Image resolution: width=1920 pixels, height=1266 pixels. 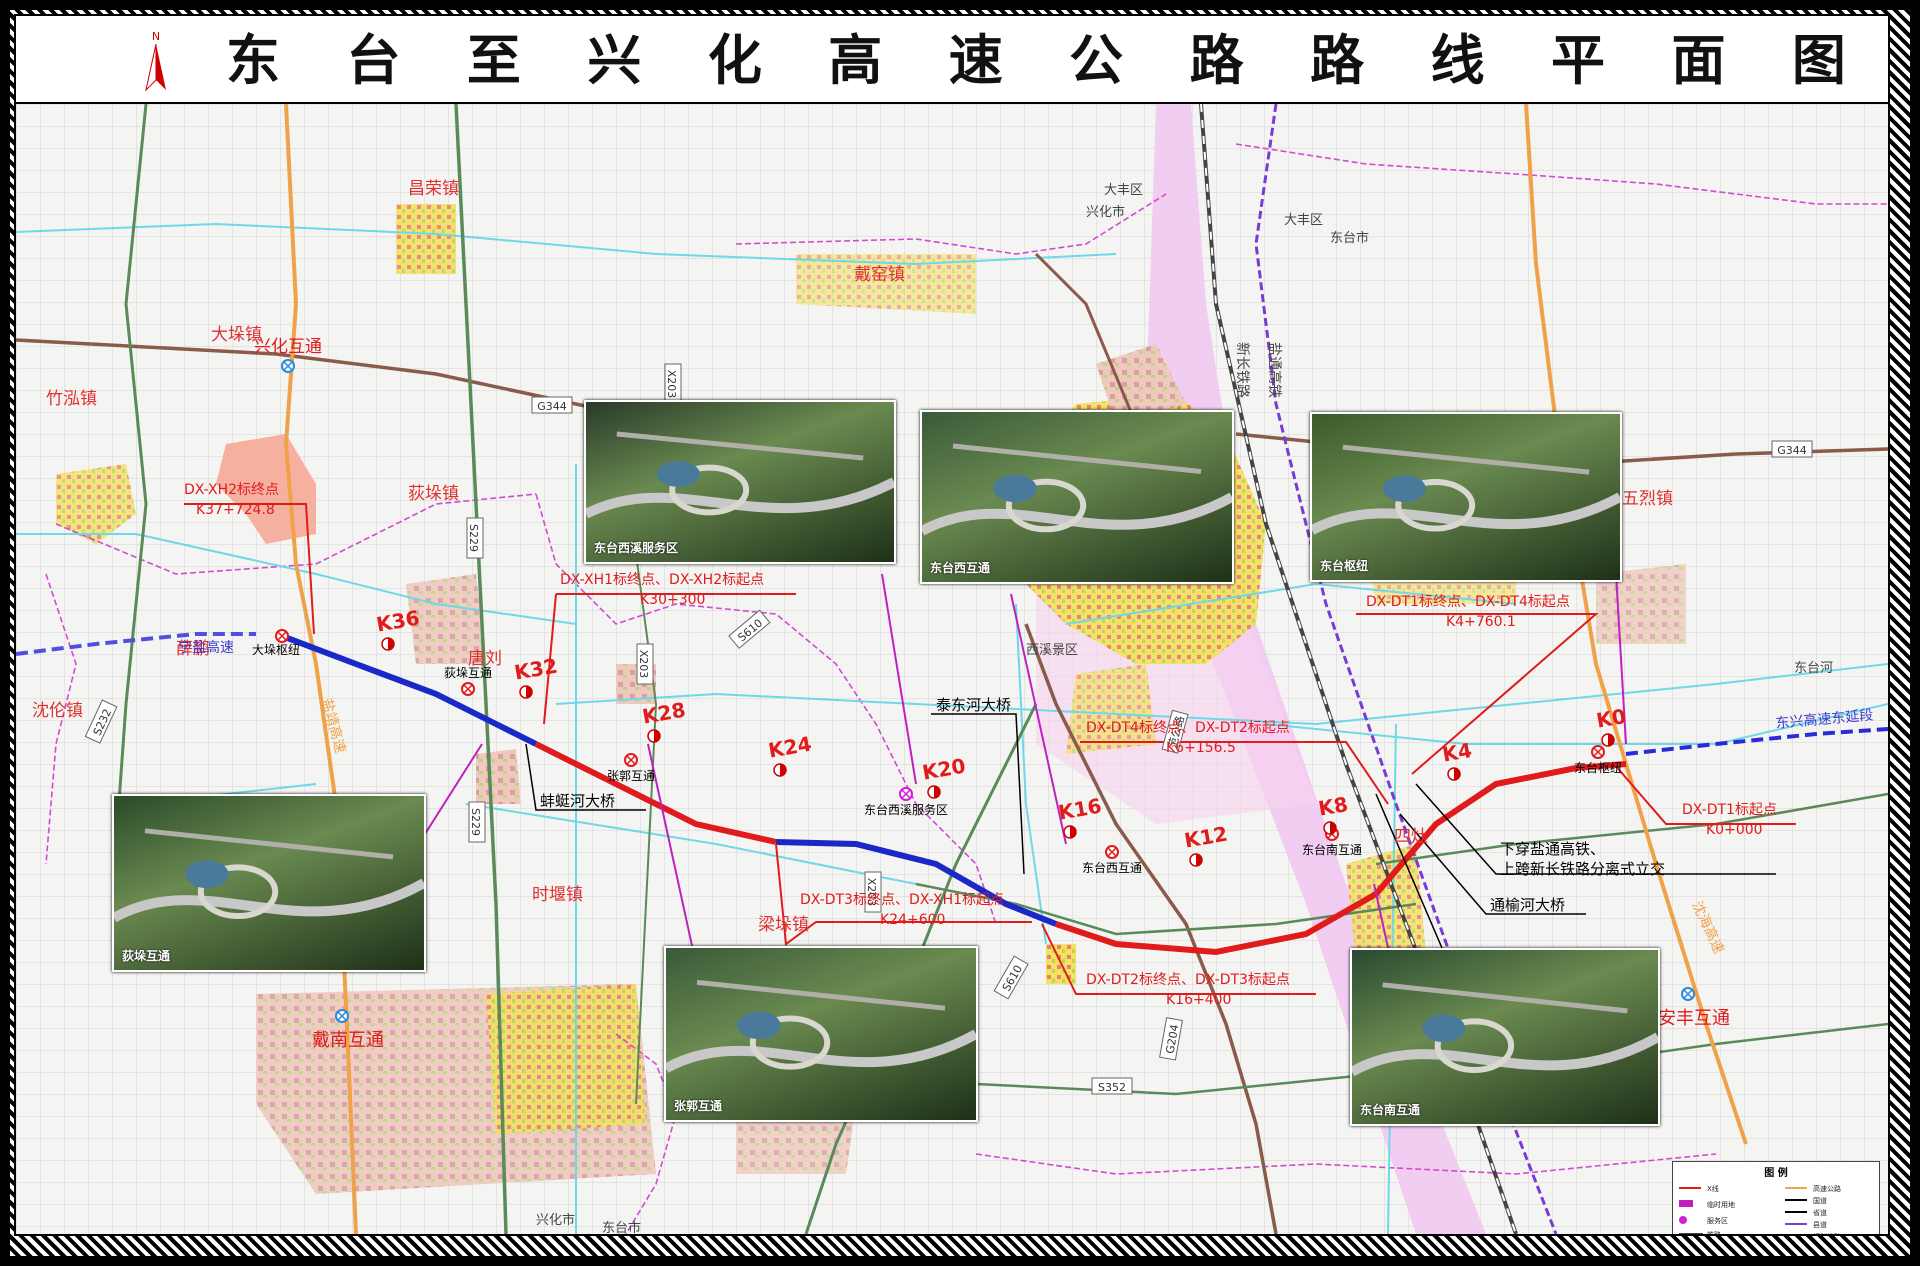 I want to click on legend-item-label: X线, so click(x=1713, y=1189).